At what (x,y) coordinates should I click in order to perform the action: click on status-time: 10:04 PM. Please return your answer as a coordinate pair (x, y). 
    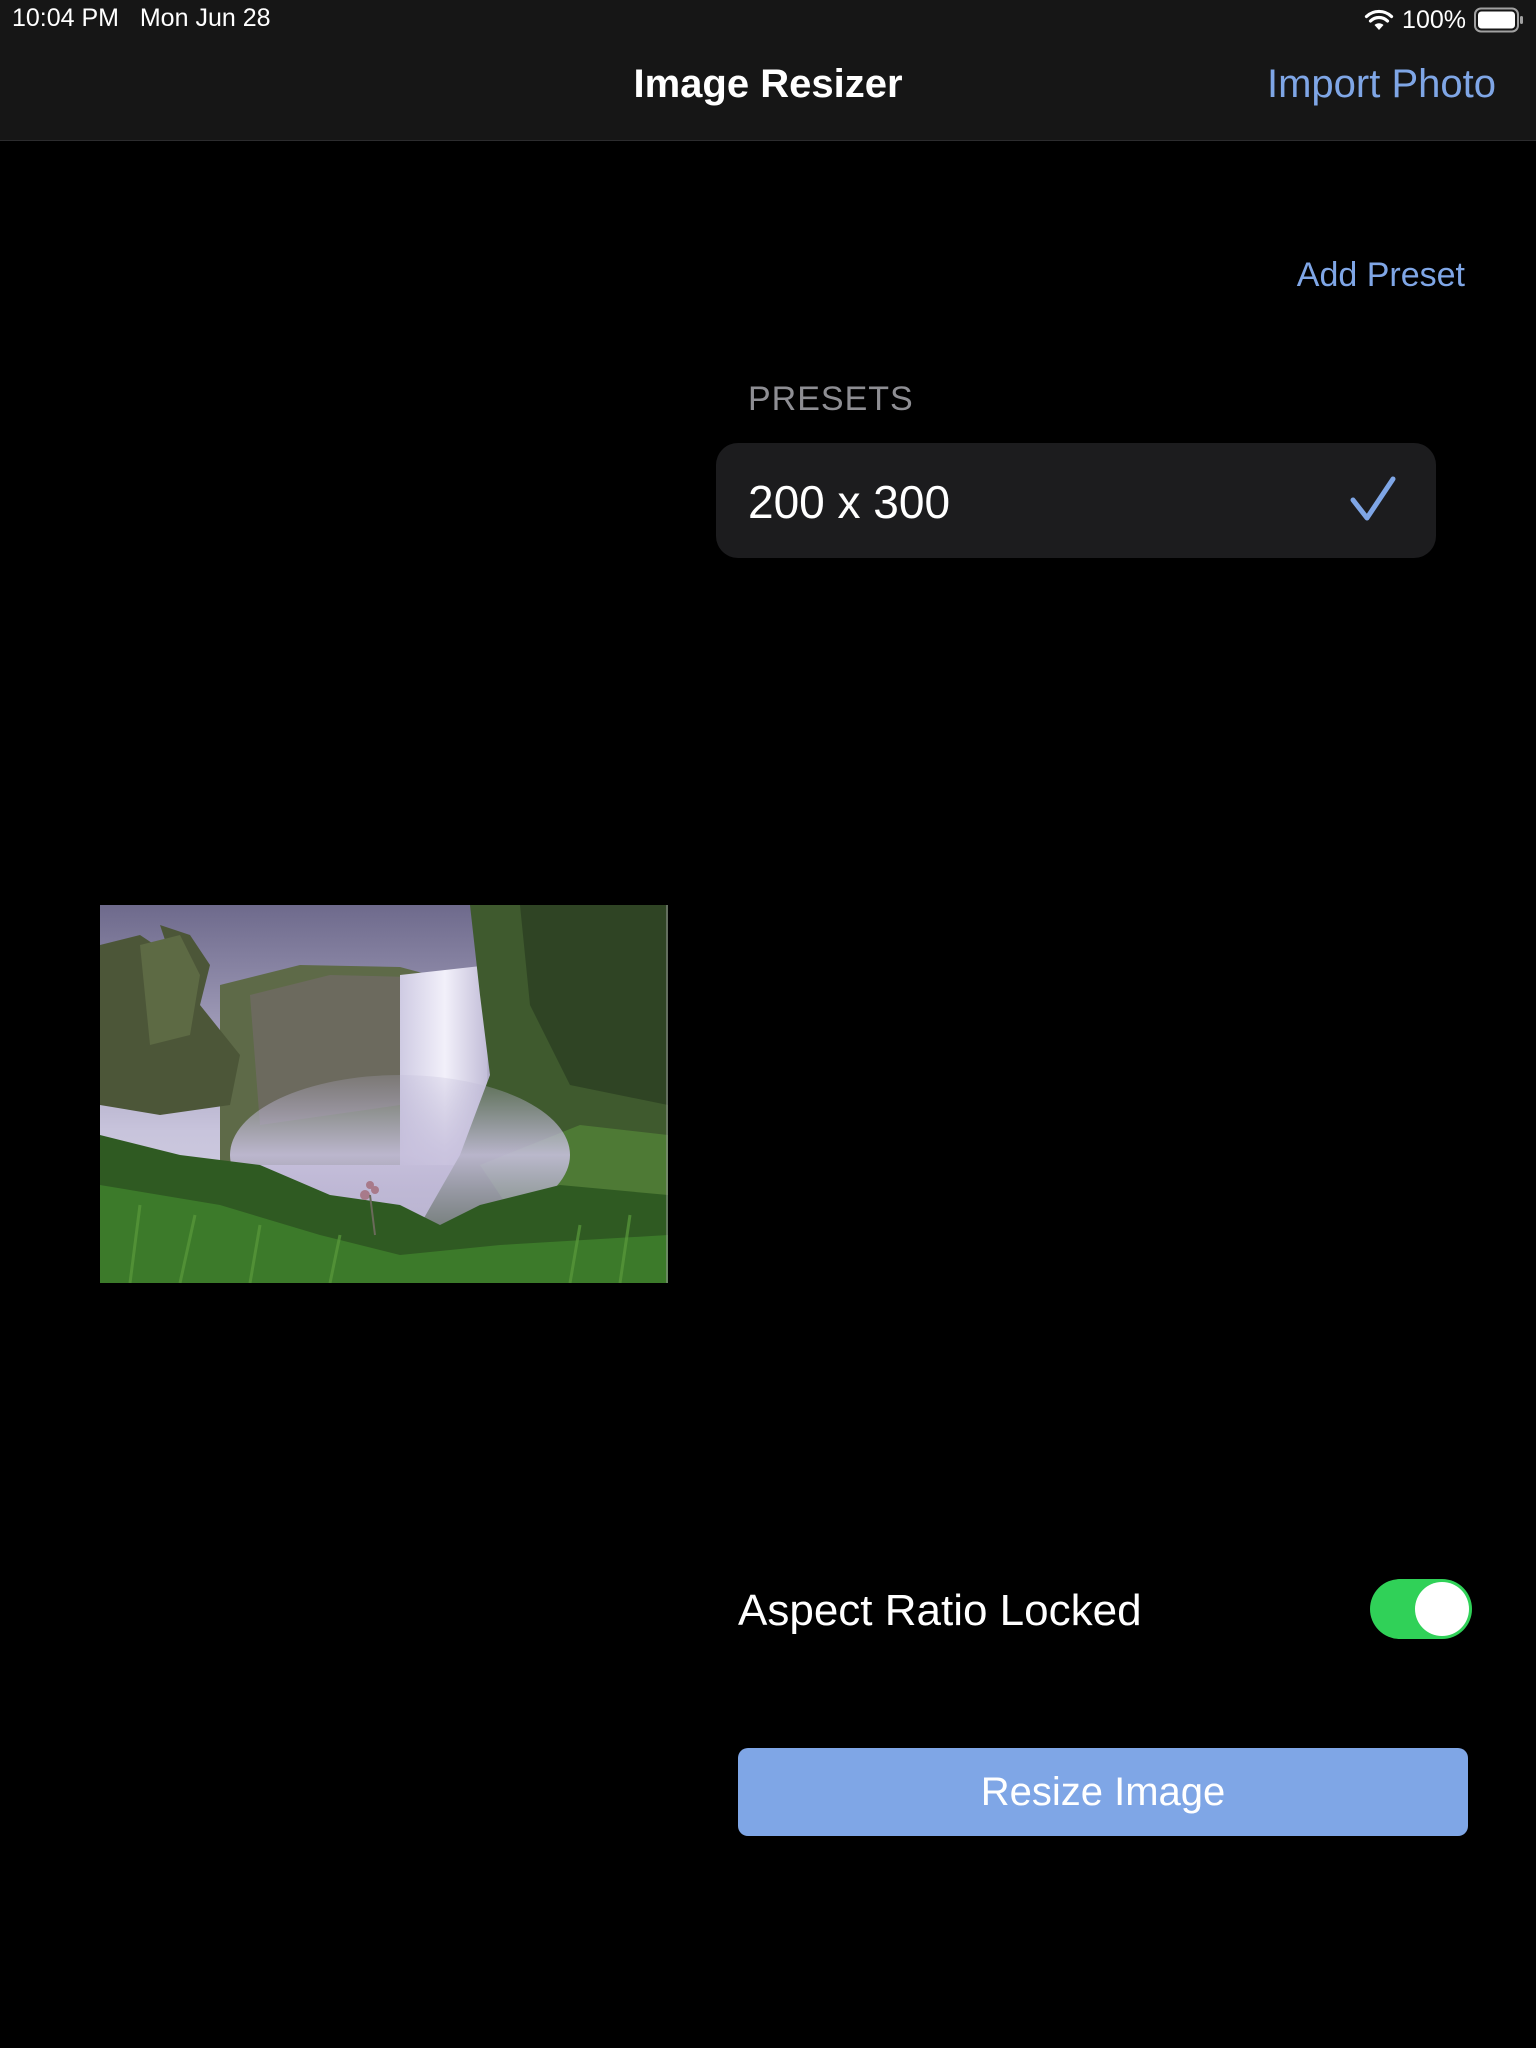
    Looking at the image, I should click on (66, 18).